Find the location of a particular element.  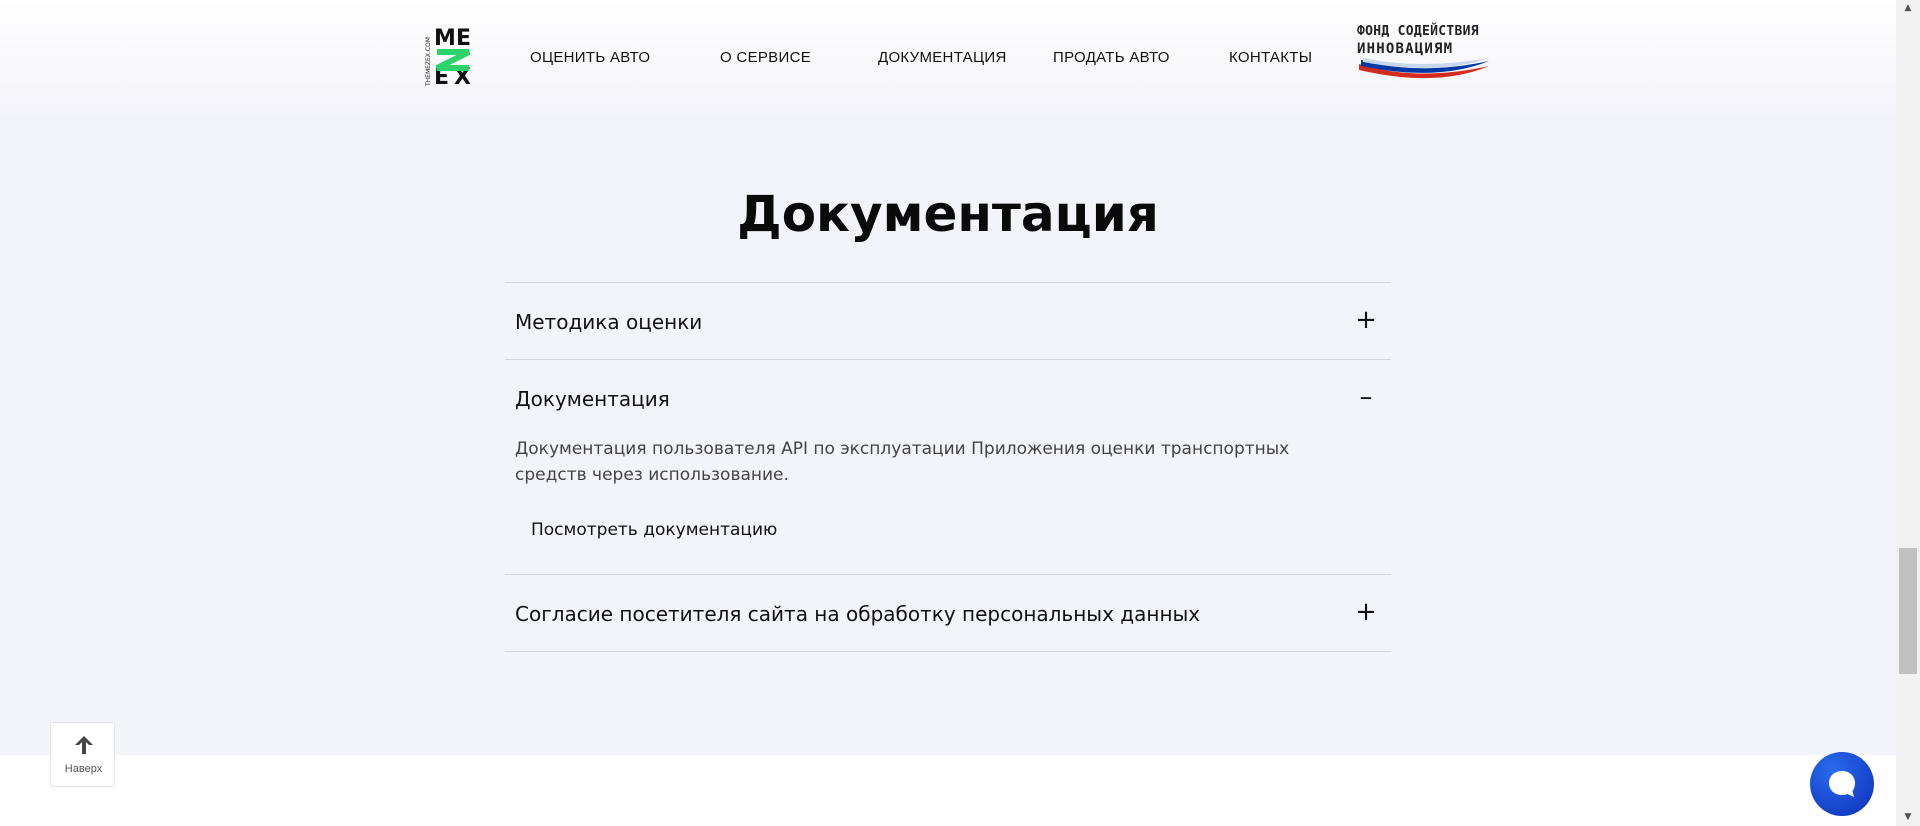

scroll-arrow-up-icon: ▲ is located at coordinates (1908, 8).